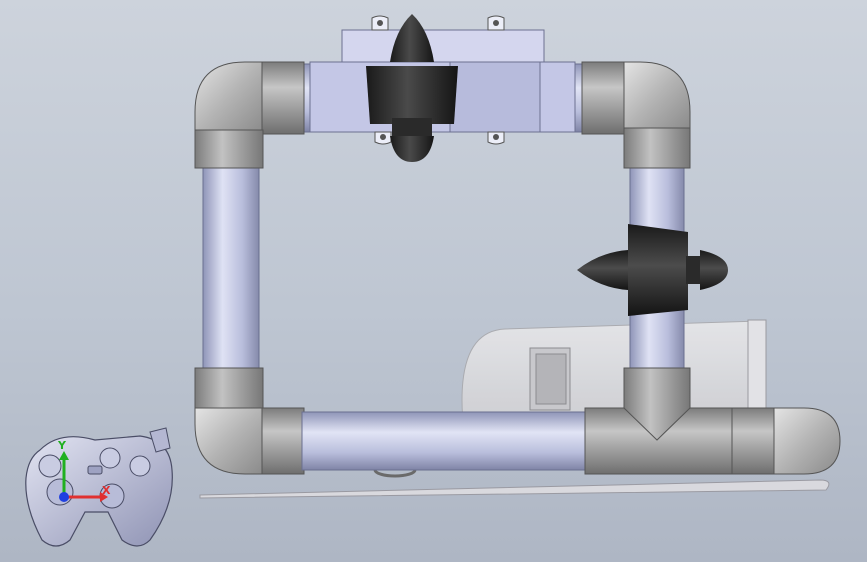 This screenshot has height=562, width=867. What do you see at coordinates (657, 115) in the screenshot?
I see `top-right-elbow` at bounding box center [657, 115].